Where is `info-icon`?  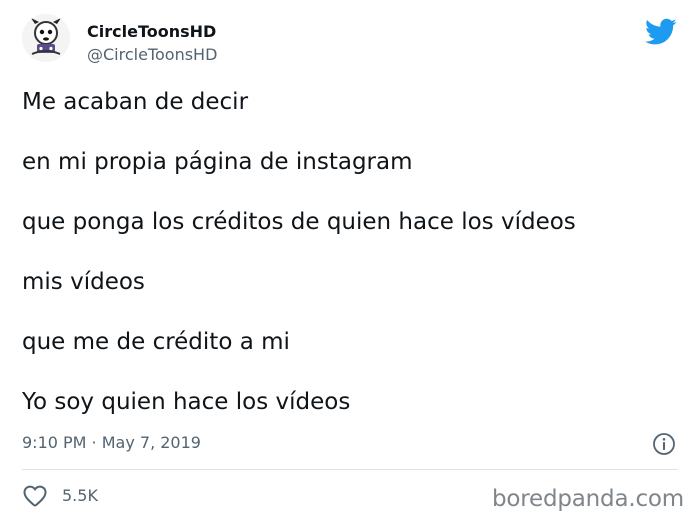 info-icon is located at coordinates (664, 444).